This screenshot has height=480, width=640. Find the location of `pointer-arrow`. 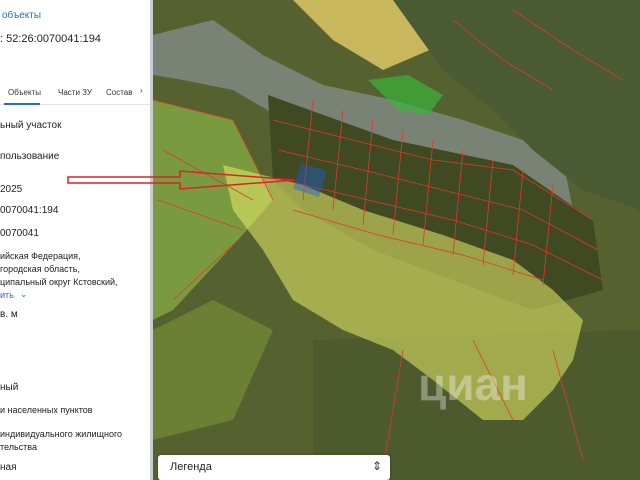

pointer-arrow is located at coordinates (181, 180).